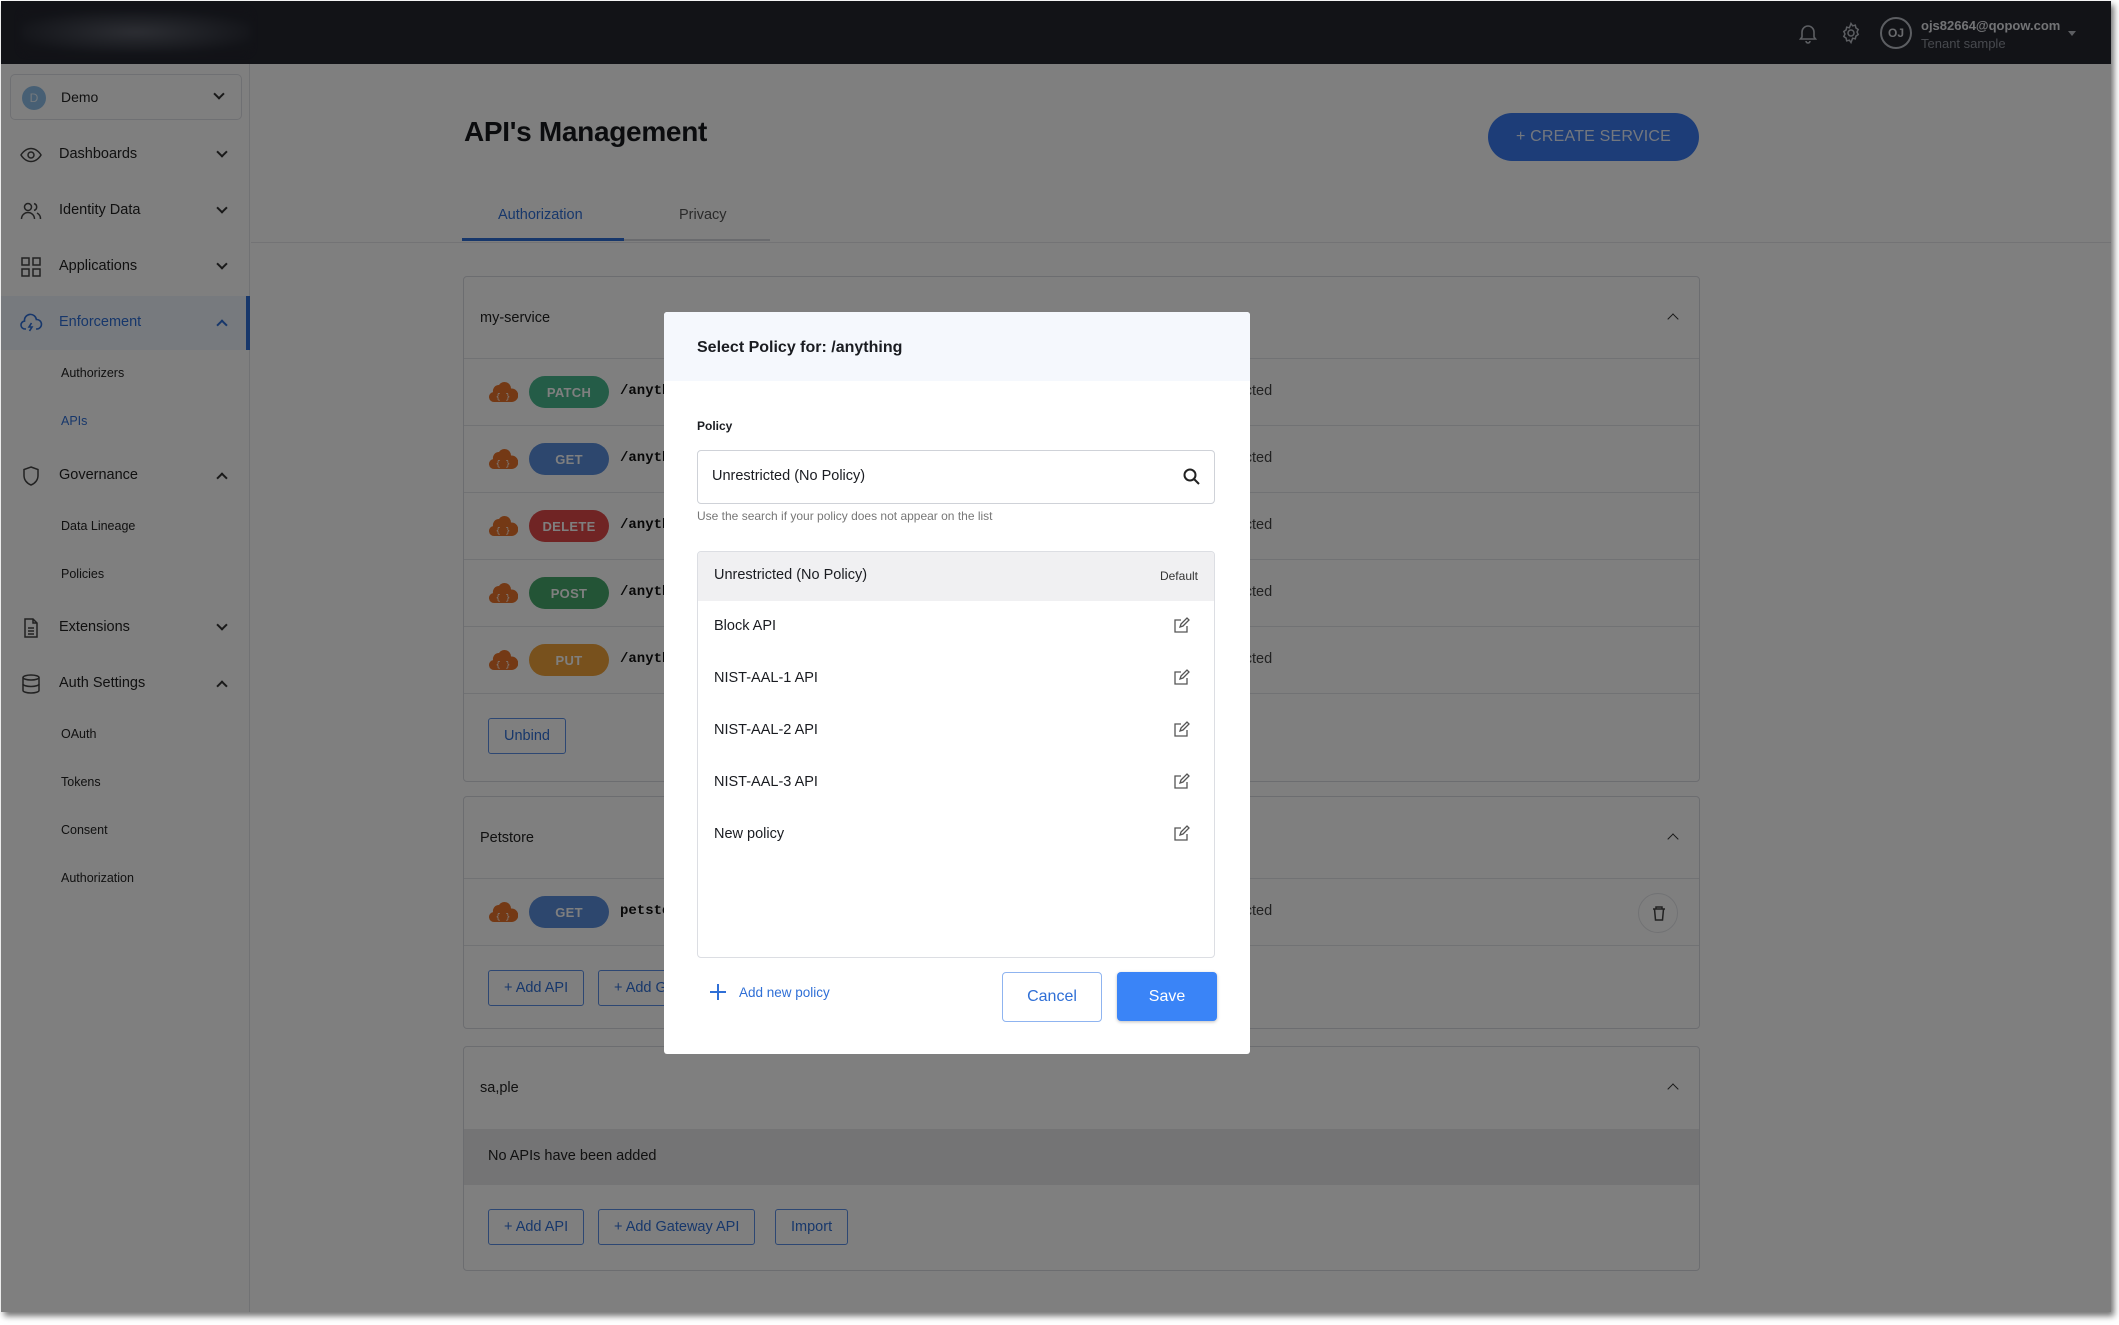 The width and height of the screenshot is (2119, 1325). What do you see at coordinates (1167, 996) in the screenshot?
I see `save-button: Save` at bounding box center [1167, 996].